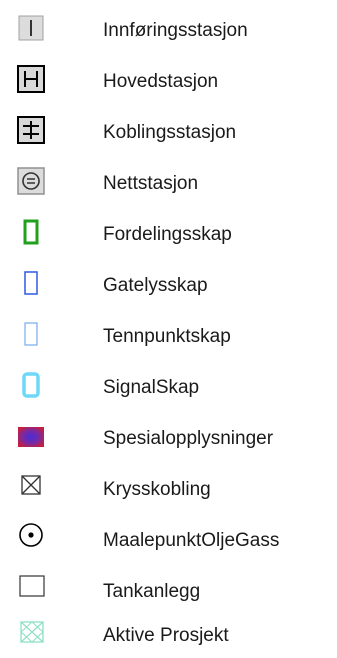 The image size is (337, 658). I want to click on legend-row-maalepunkt: MaalepunktOljeGass, so click(168, 543).